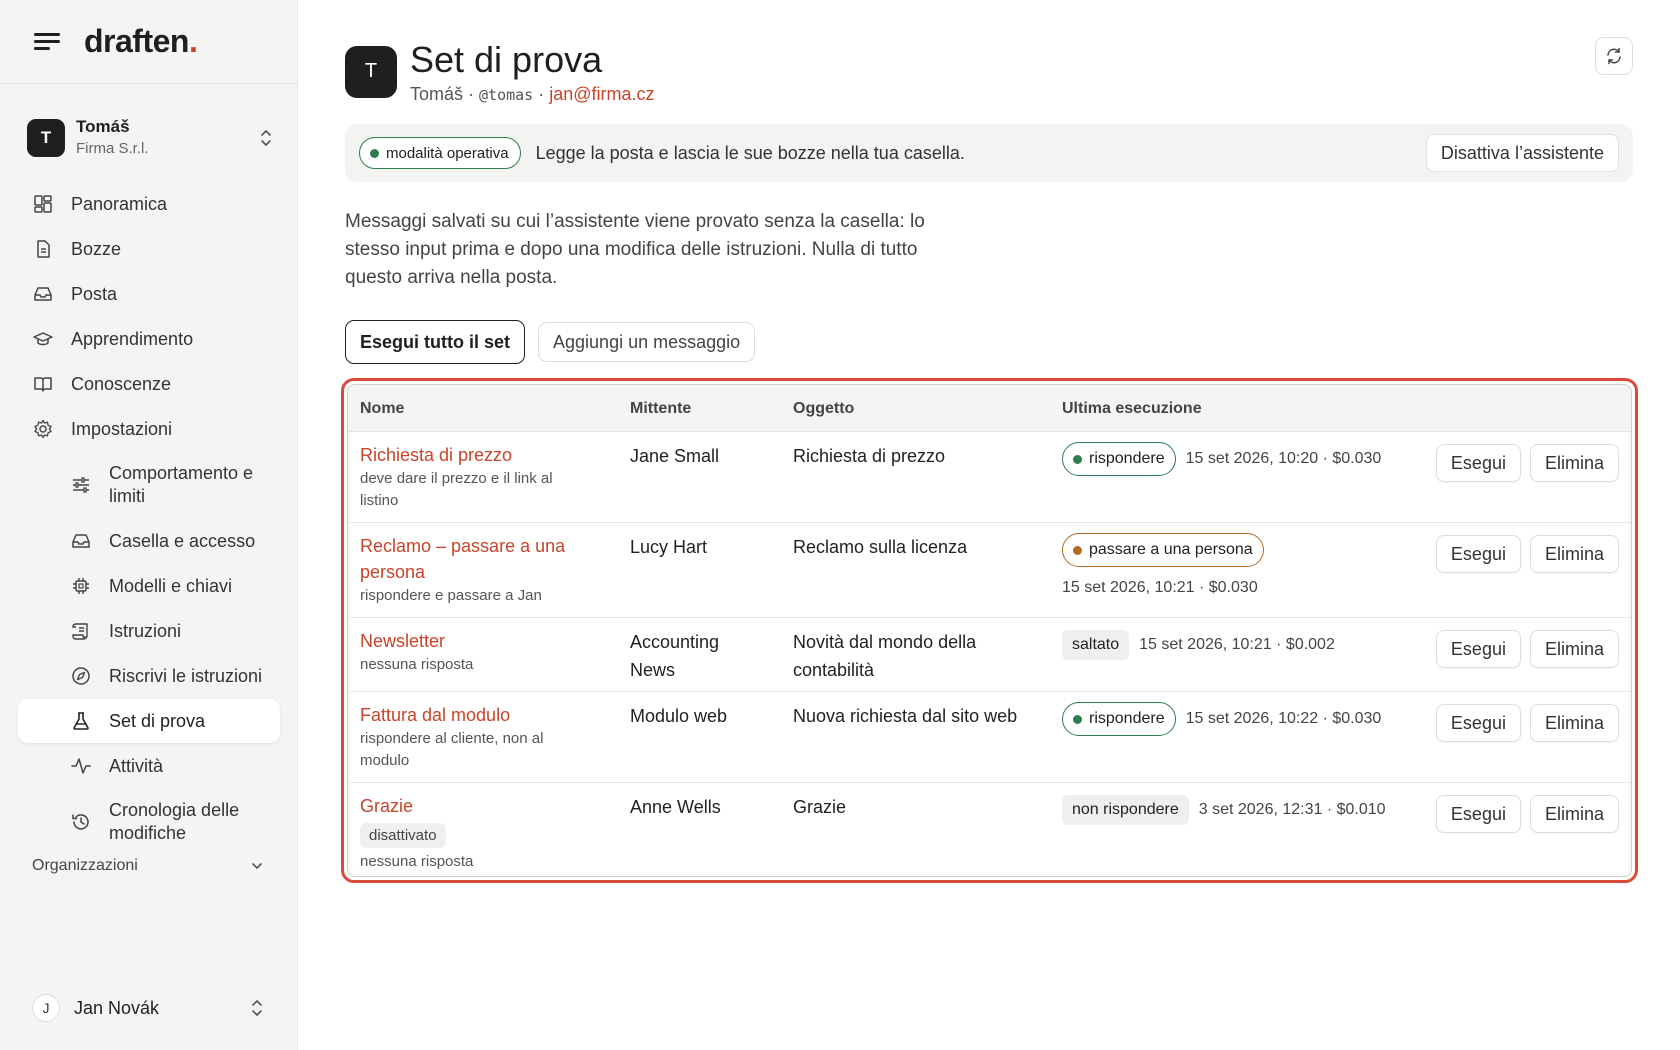 This screenshot has width=1680, height=1050. Describe the element at coordinates (174, 821) in the screenshot. I see `sidebar-item-label: Cronologia delle modifiche` at that location.